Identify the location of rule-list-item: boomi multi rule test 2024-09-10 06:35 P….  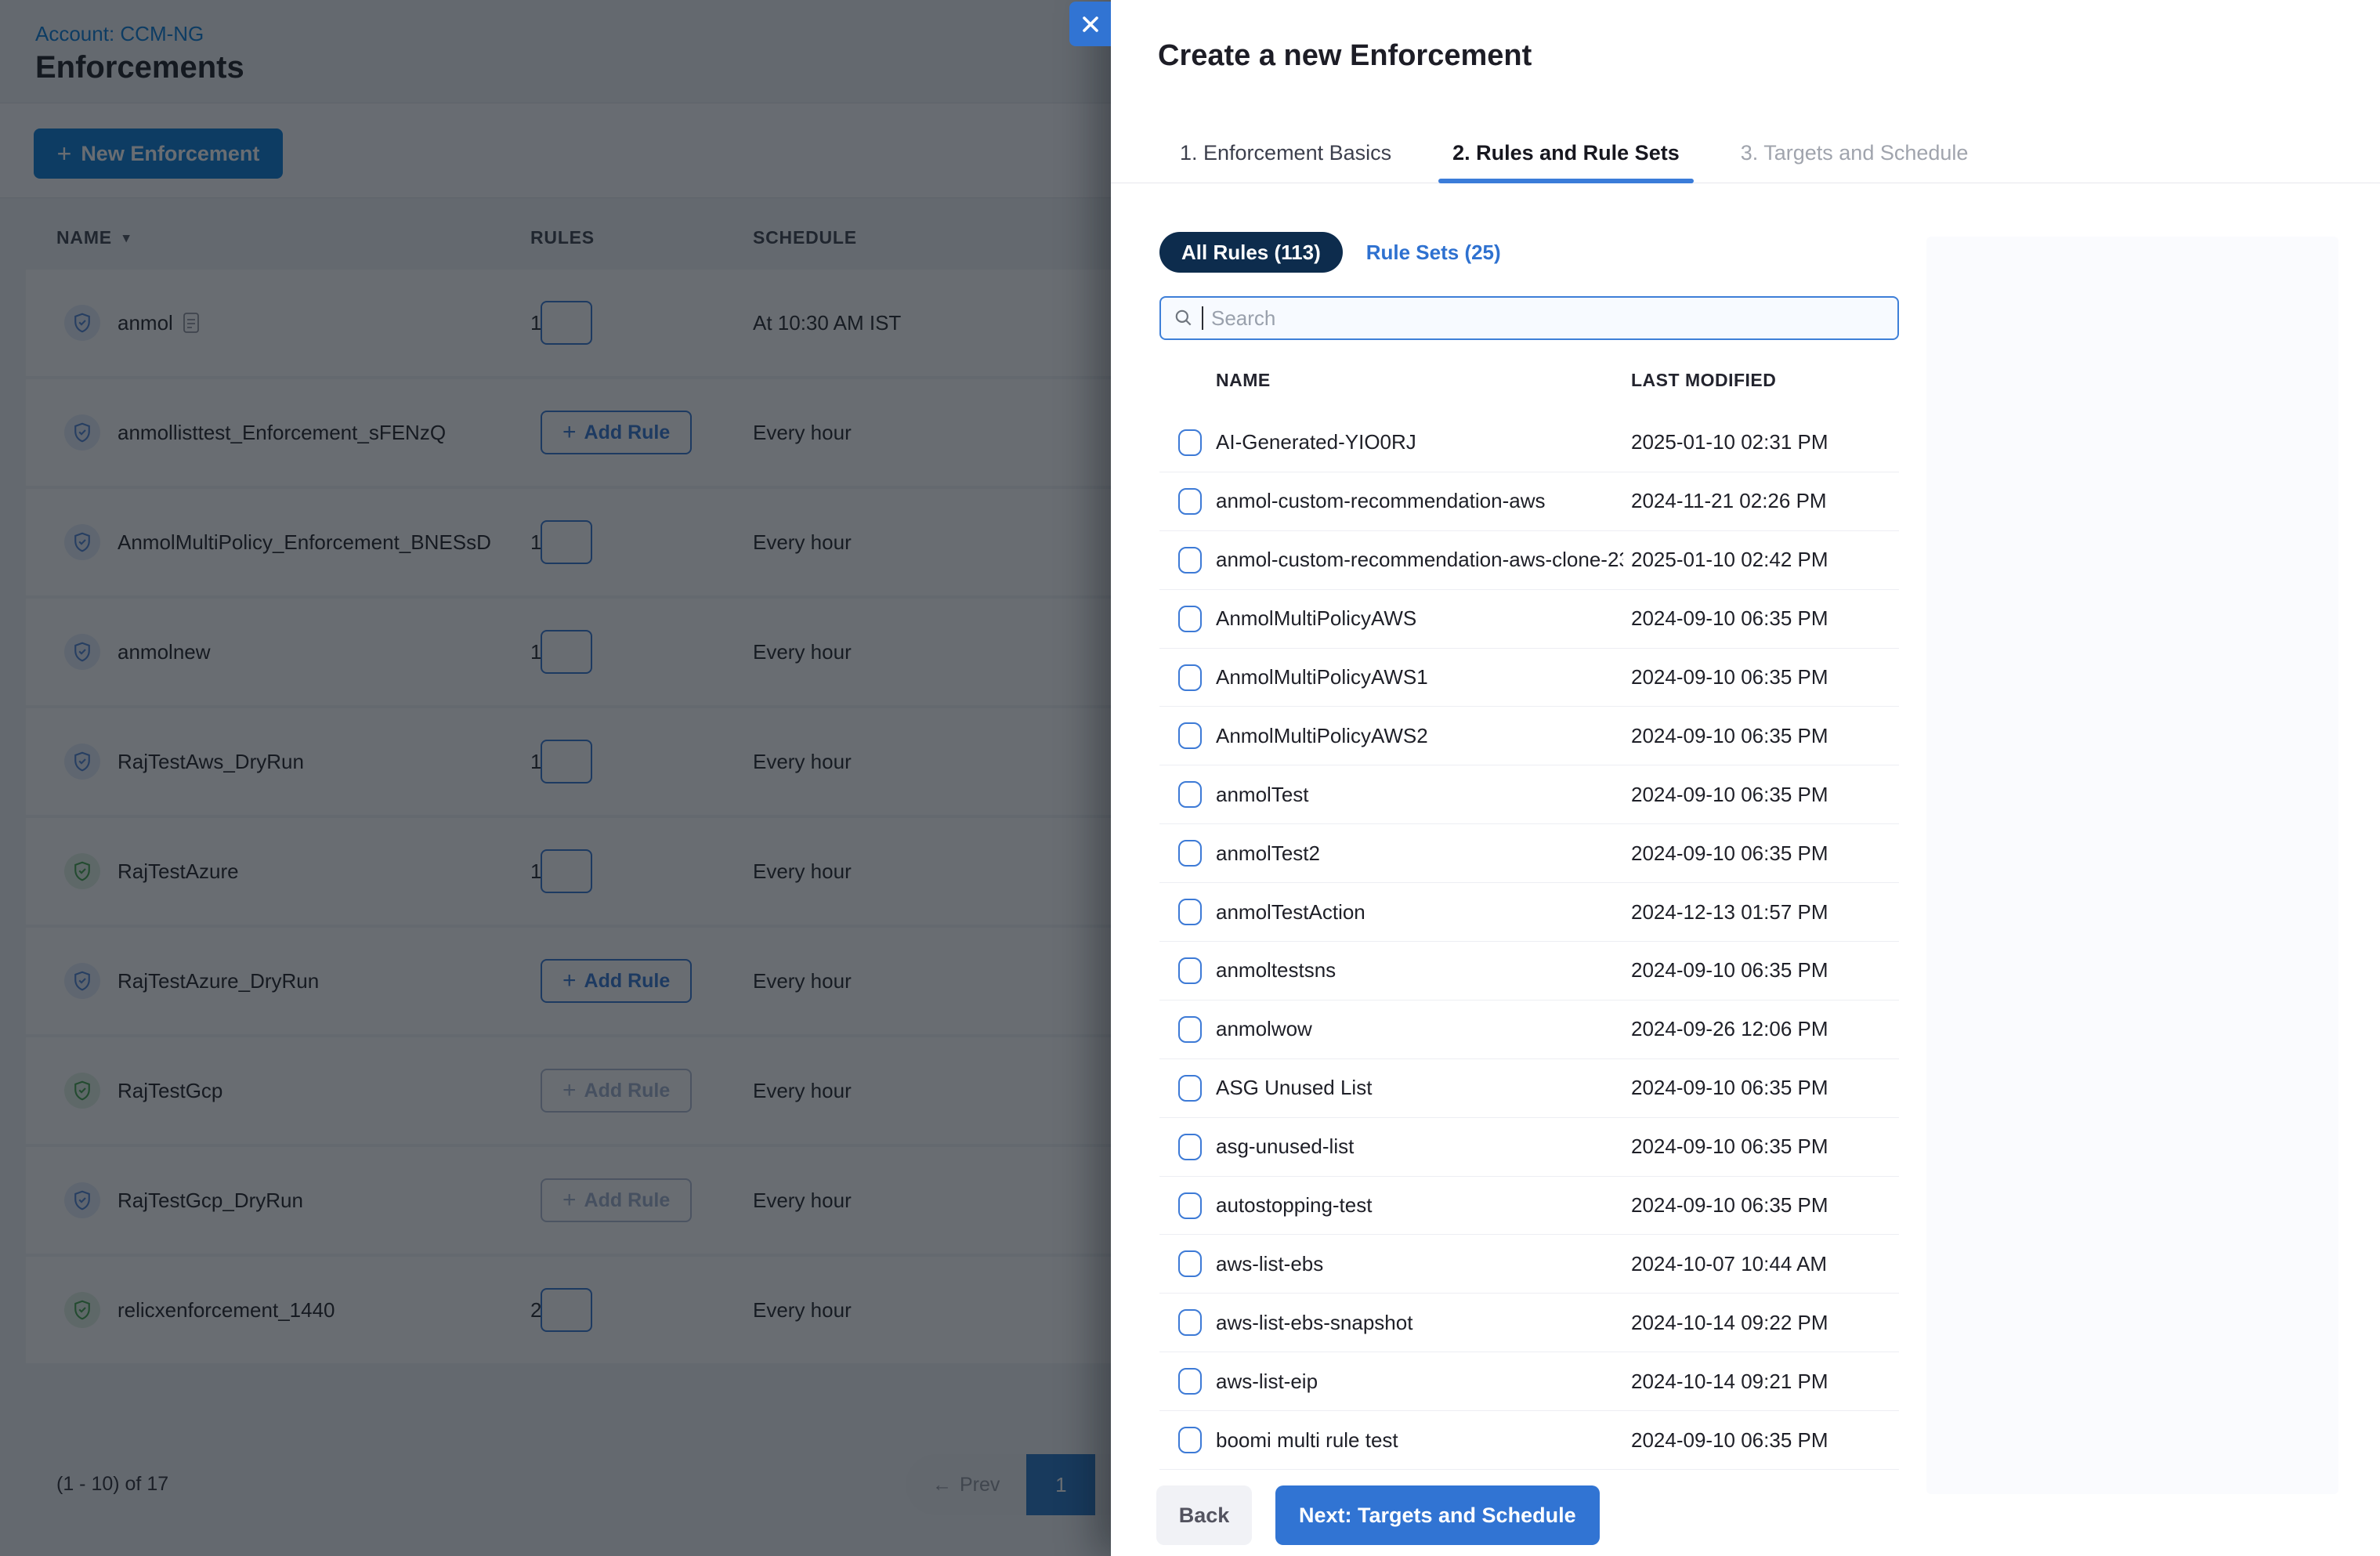
(1529, 1441).